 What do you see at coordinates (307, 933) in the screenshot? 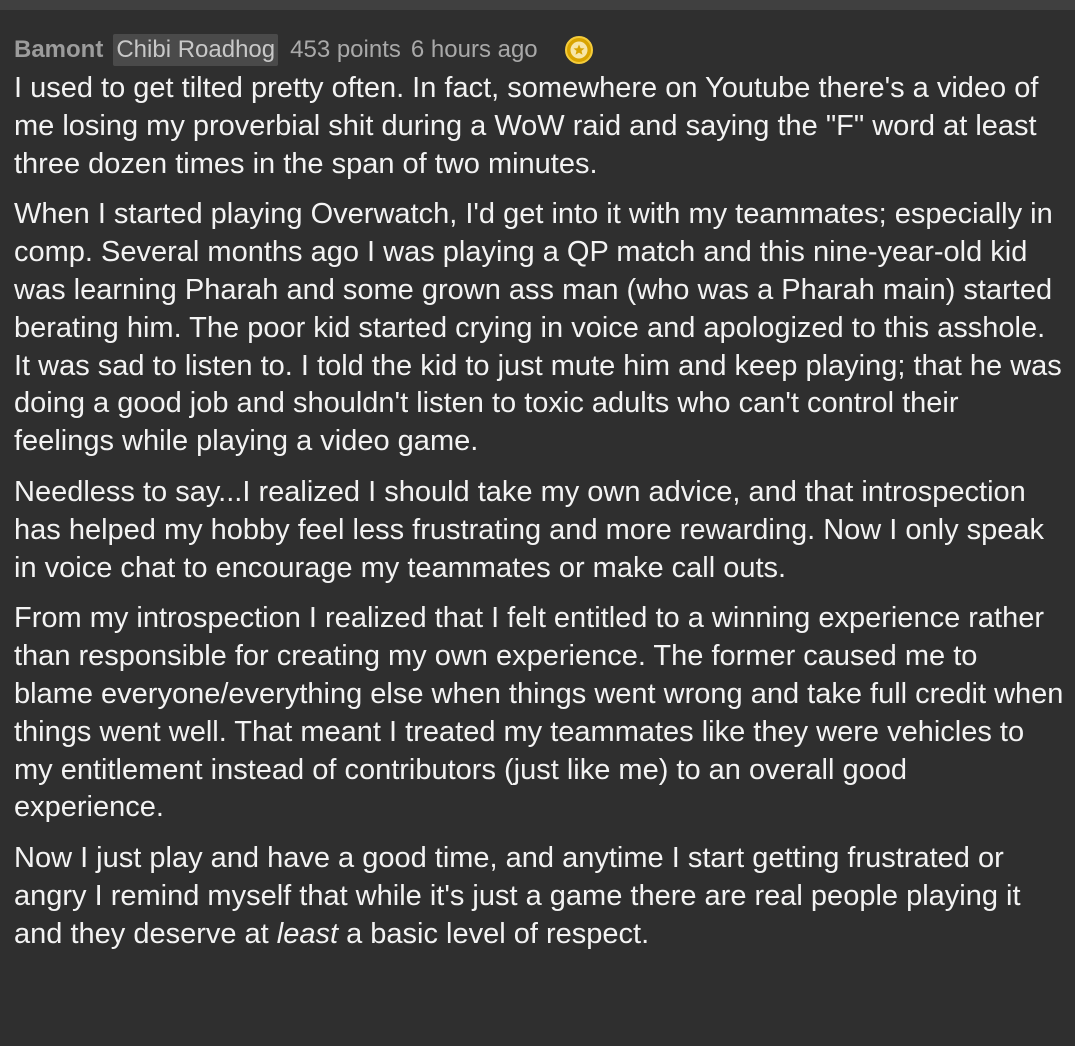
I see `emphasized-text: least` at bounding box center [307, 933].